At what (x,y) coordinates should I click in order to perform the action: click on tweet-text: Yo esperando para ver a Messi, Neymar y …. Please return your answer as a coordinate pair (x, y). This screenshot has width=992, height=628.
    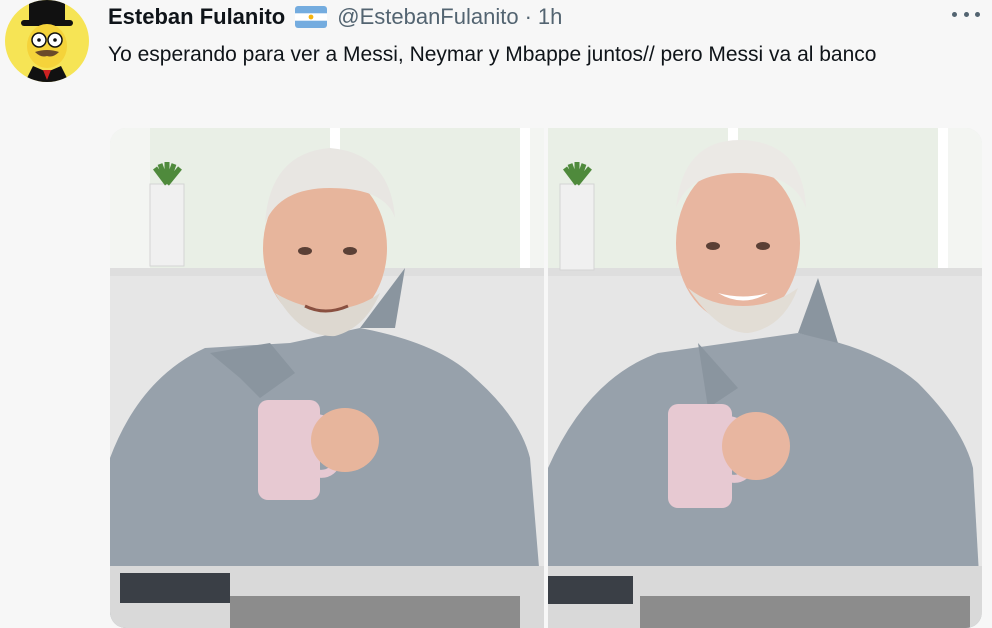
    Looking at the image, I should click on (492, 54).